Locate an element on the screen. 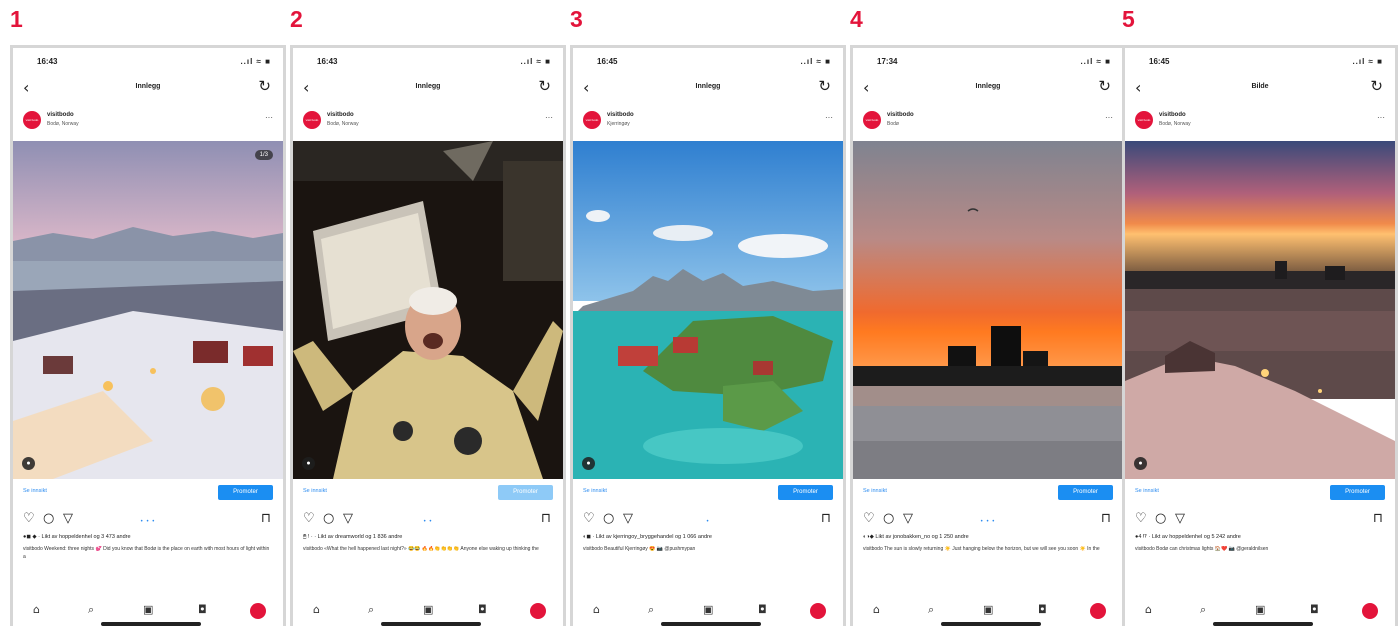 This screenshot has width=1400, height=626. action-bar: ♡ ○ ▽ • ⊓ is located at coordinates (708, 520).